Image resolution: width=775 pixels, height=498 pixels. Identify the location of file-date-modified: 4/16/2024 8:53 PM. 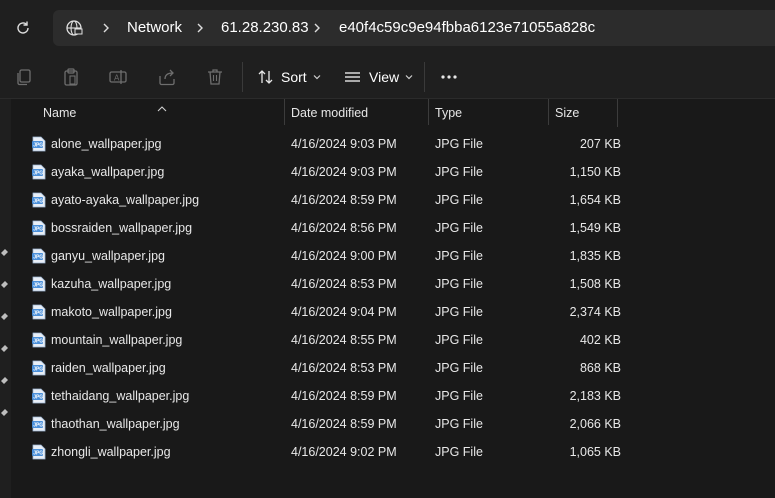
(344, 368).